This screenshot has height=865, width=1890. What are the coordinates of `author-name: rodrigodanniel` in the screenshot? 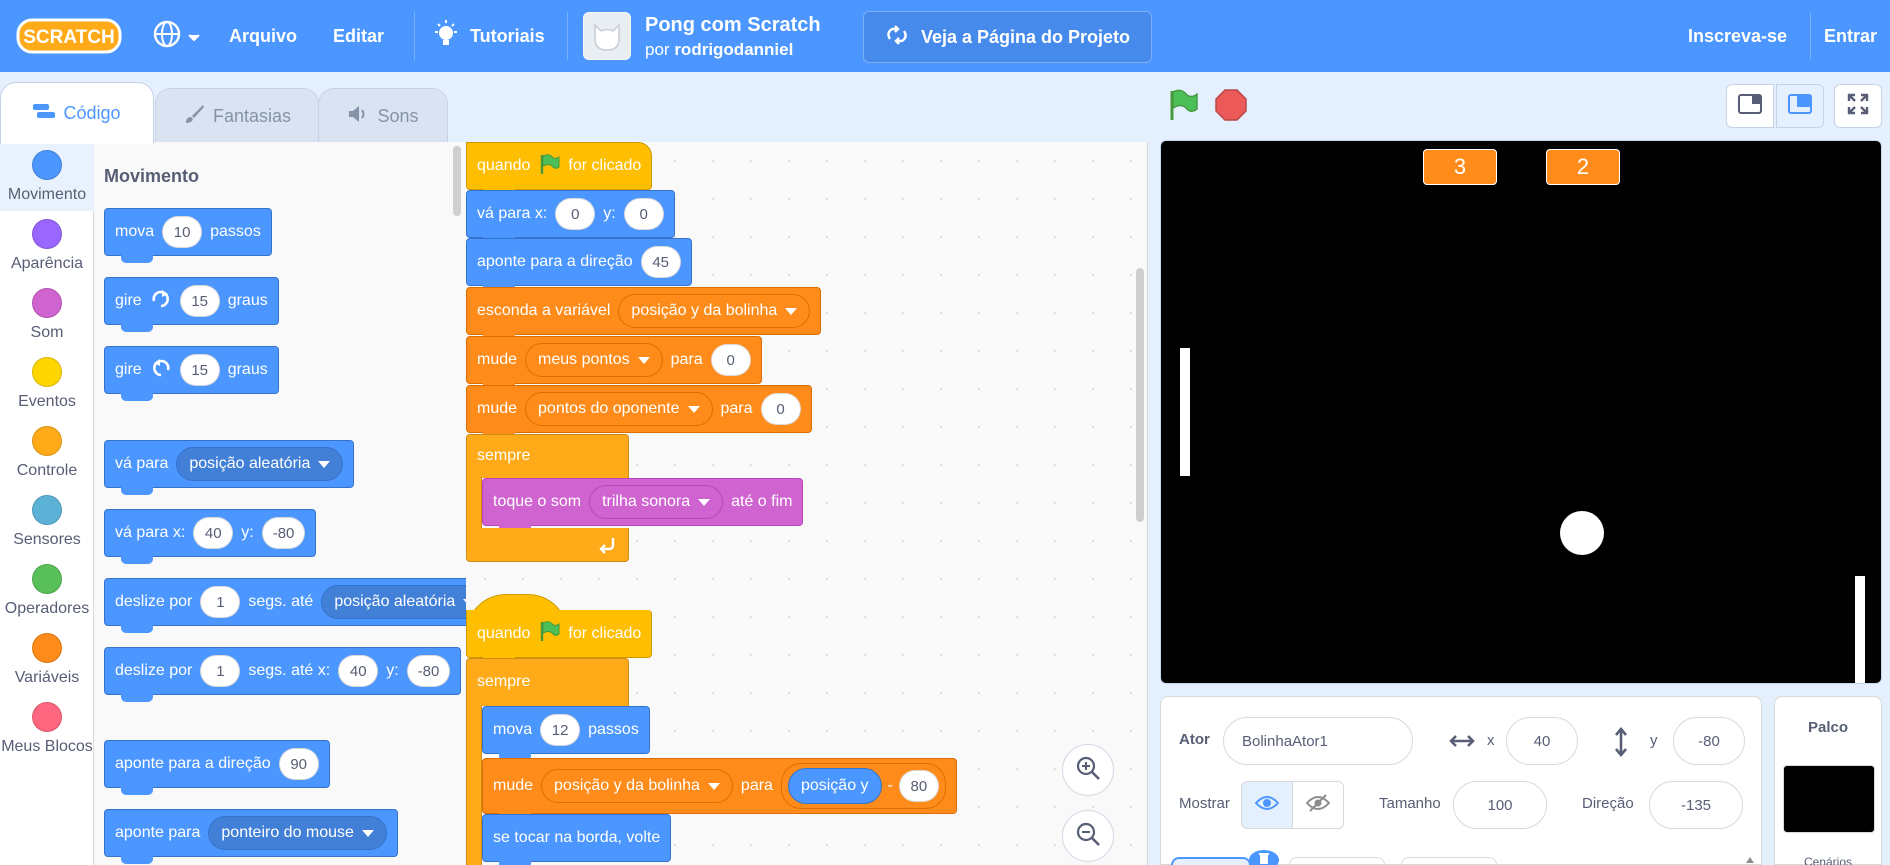 It's located at (733, 49).